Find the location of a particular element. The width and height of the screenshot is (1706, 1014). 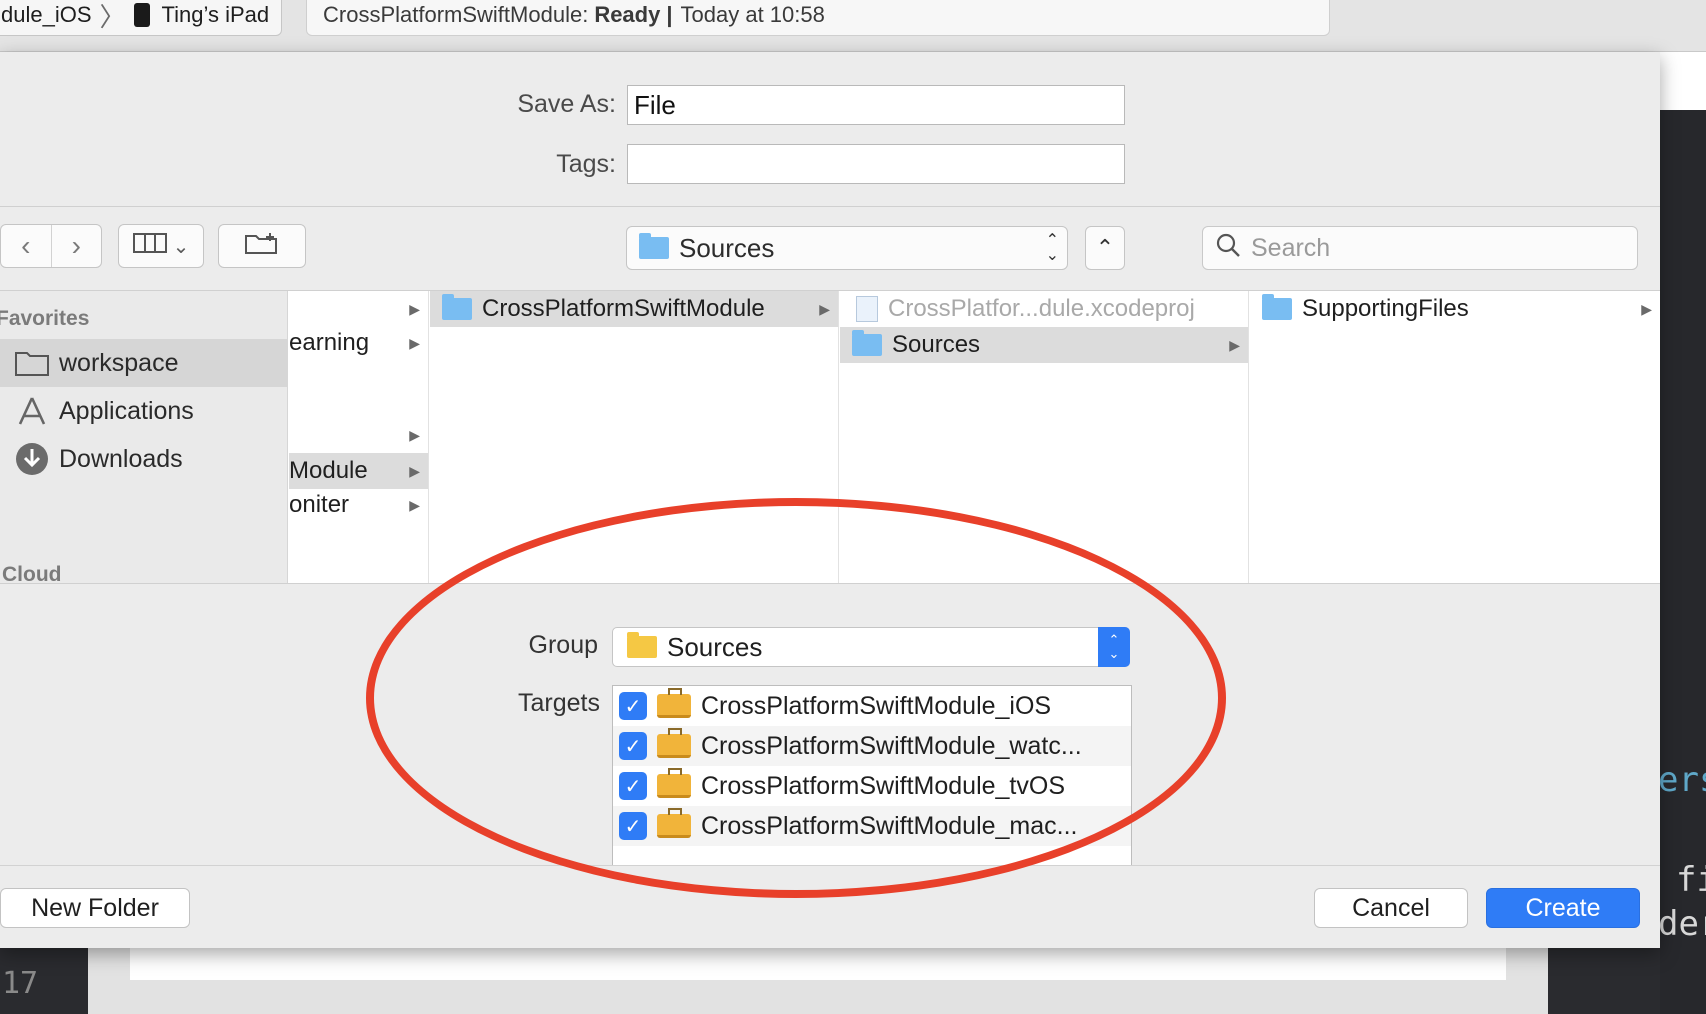

list-item: Sources ▶ is located at coordinates (1044, 345).